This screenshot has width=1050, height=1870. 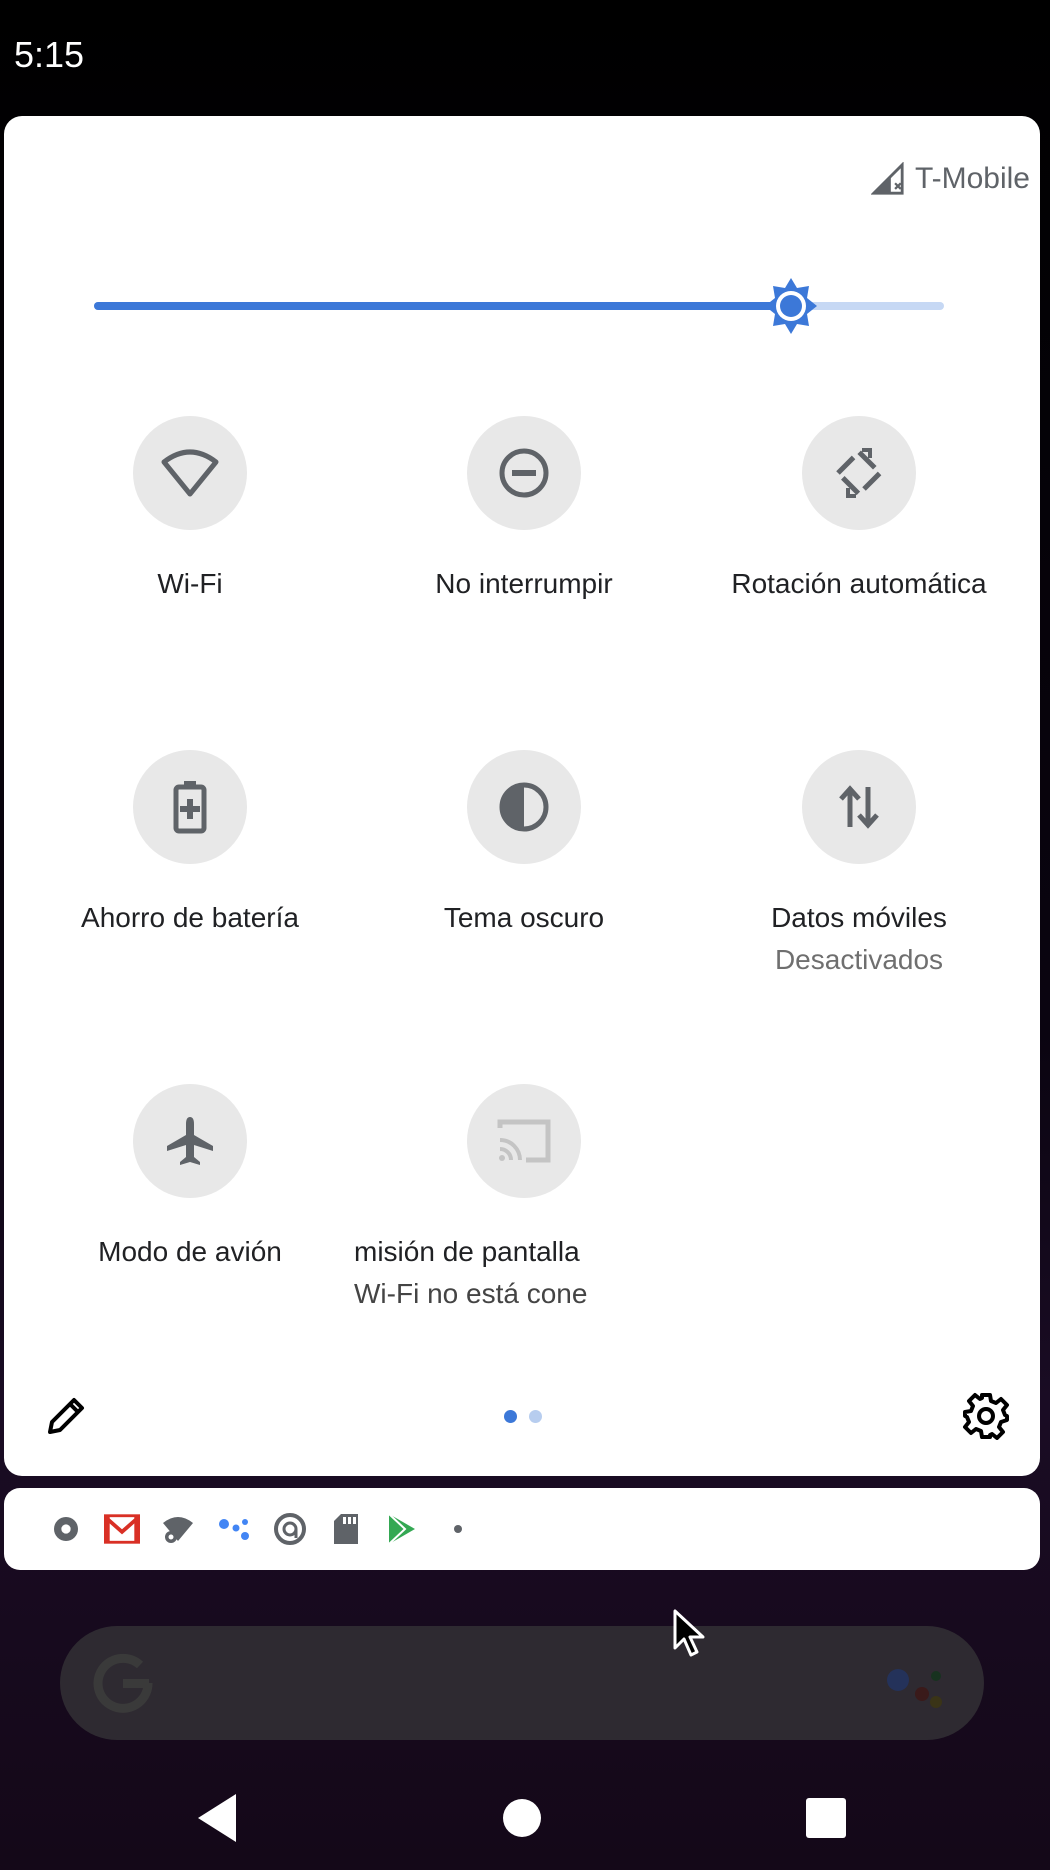 What do you see at coordinates (524, 583) in the screenshot?
I see `tile-label: No interrumpir` at bounding box center [524, 583].